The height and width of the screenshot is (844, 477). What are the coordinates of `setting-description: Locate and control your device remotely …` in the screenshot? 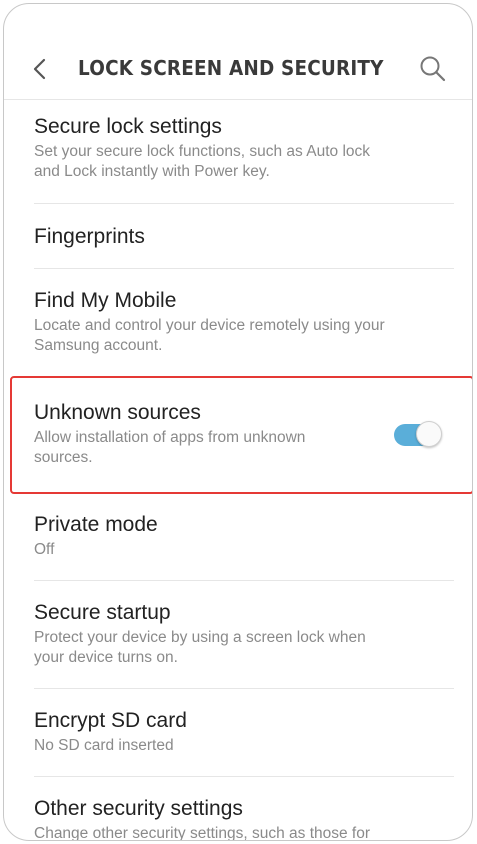 It's located at (209, 335).